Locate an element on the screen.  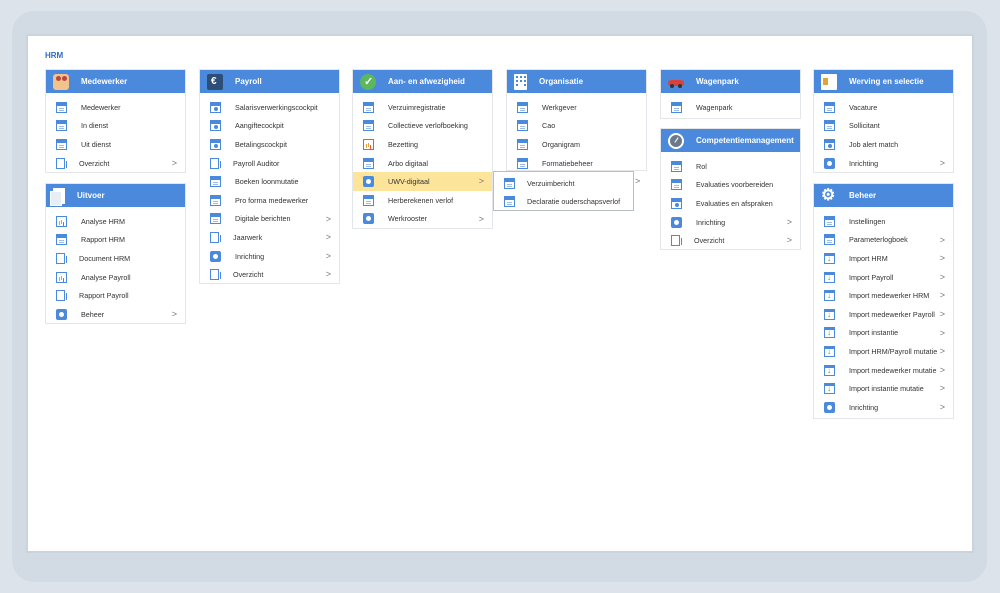
menu-item-payroll-auditor: Payroll Auditor is located at coordinates (269, 163).